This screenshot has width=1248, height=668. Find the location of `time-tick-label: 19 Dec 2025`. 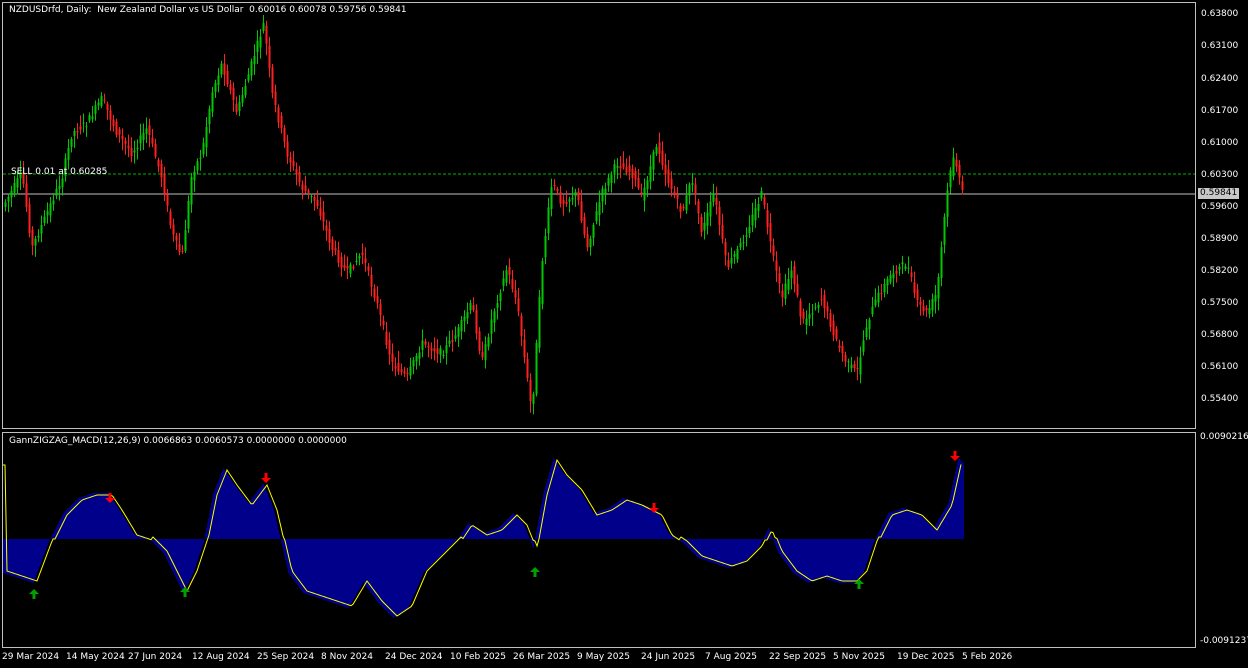

time-tick-label: 19 Dec 2025 is located at coordinates (926, 657).